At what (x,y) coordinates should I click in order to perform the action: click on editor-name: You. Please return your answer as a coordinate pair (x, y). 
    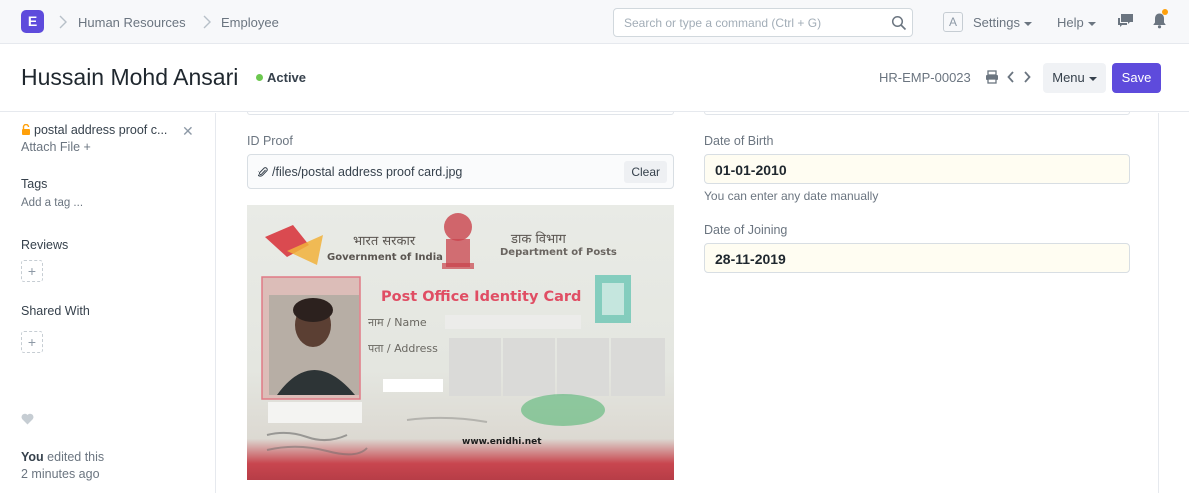
    Looking at the image, I should click on (32, 457).